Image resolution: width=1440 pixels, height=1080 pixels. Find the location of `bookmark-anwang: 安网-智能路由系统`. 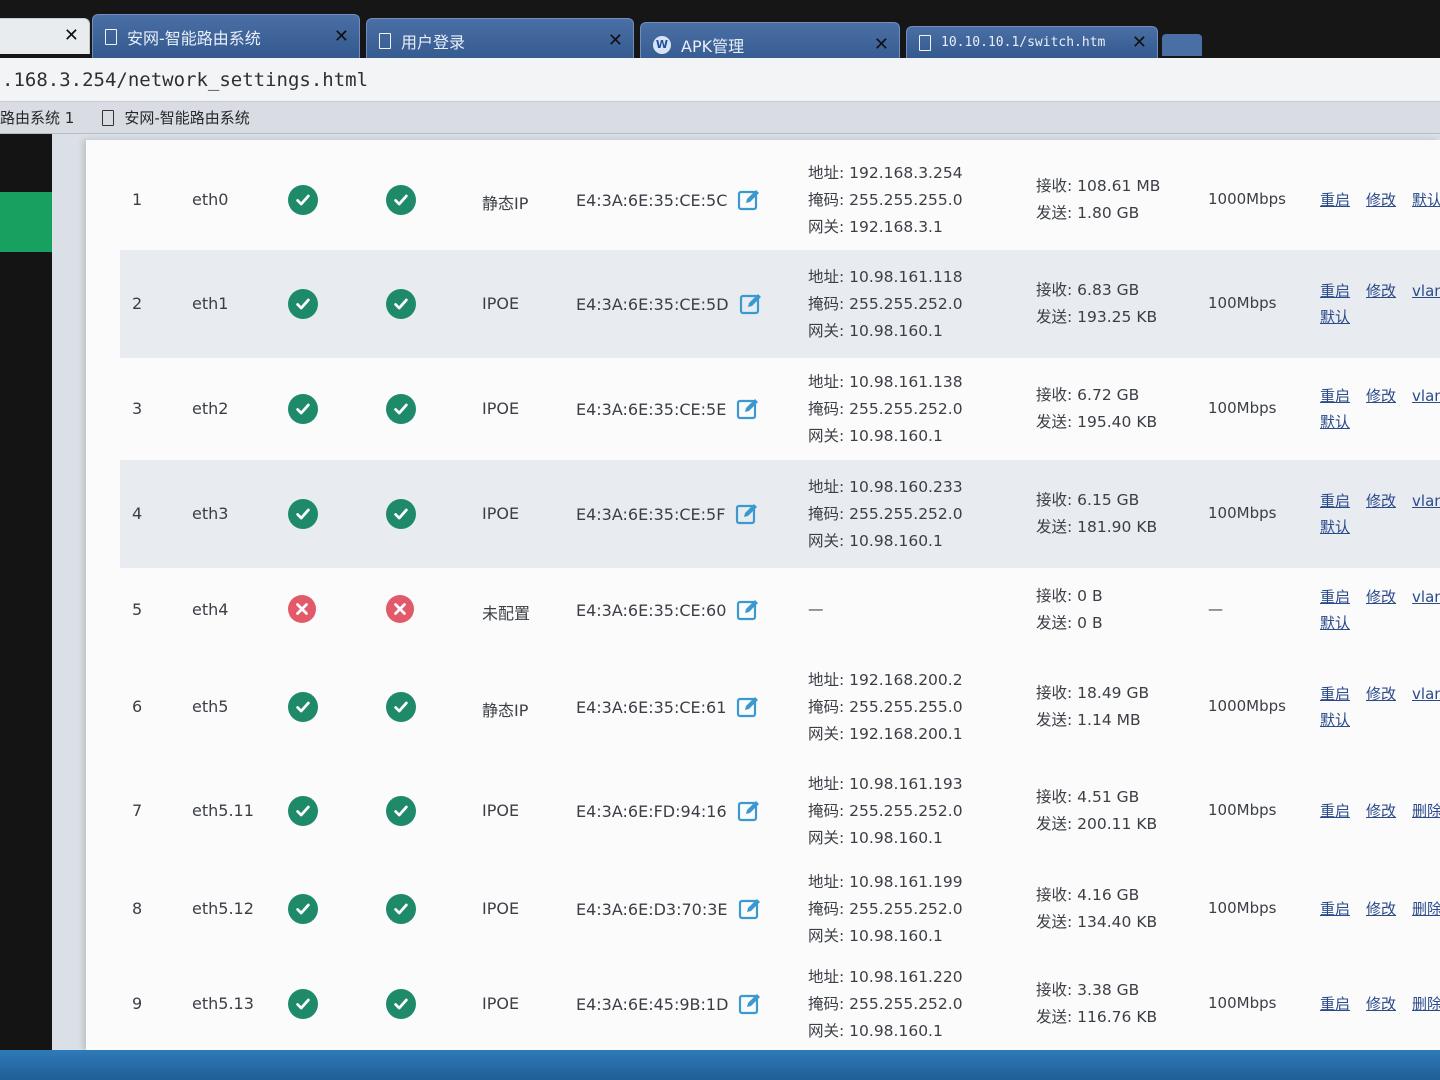

bookmark-anwang: 安网-智能路由系统 is located at coordinates (176, 117).